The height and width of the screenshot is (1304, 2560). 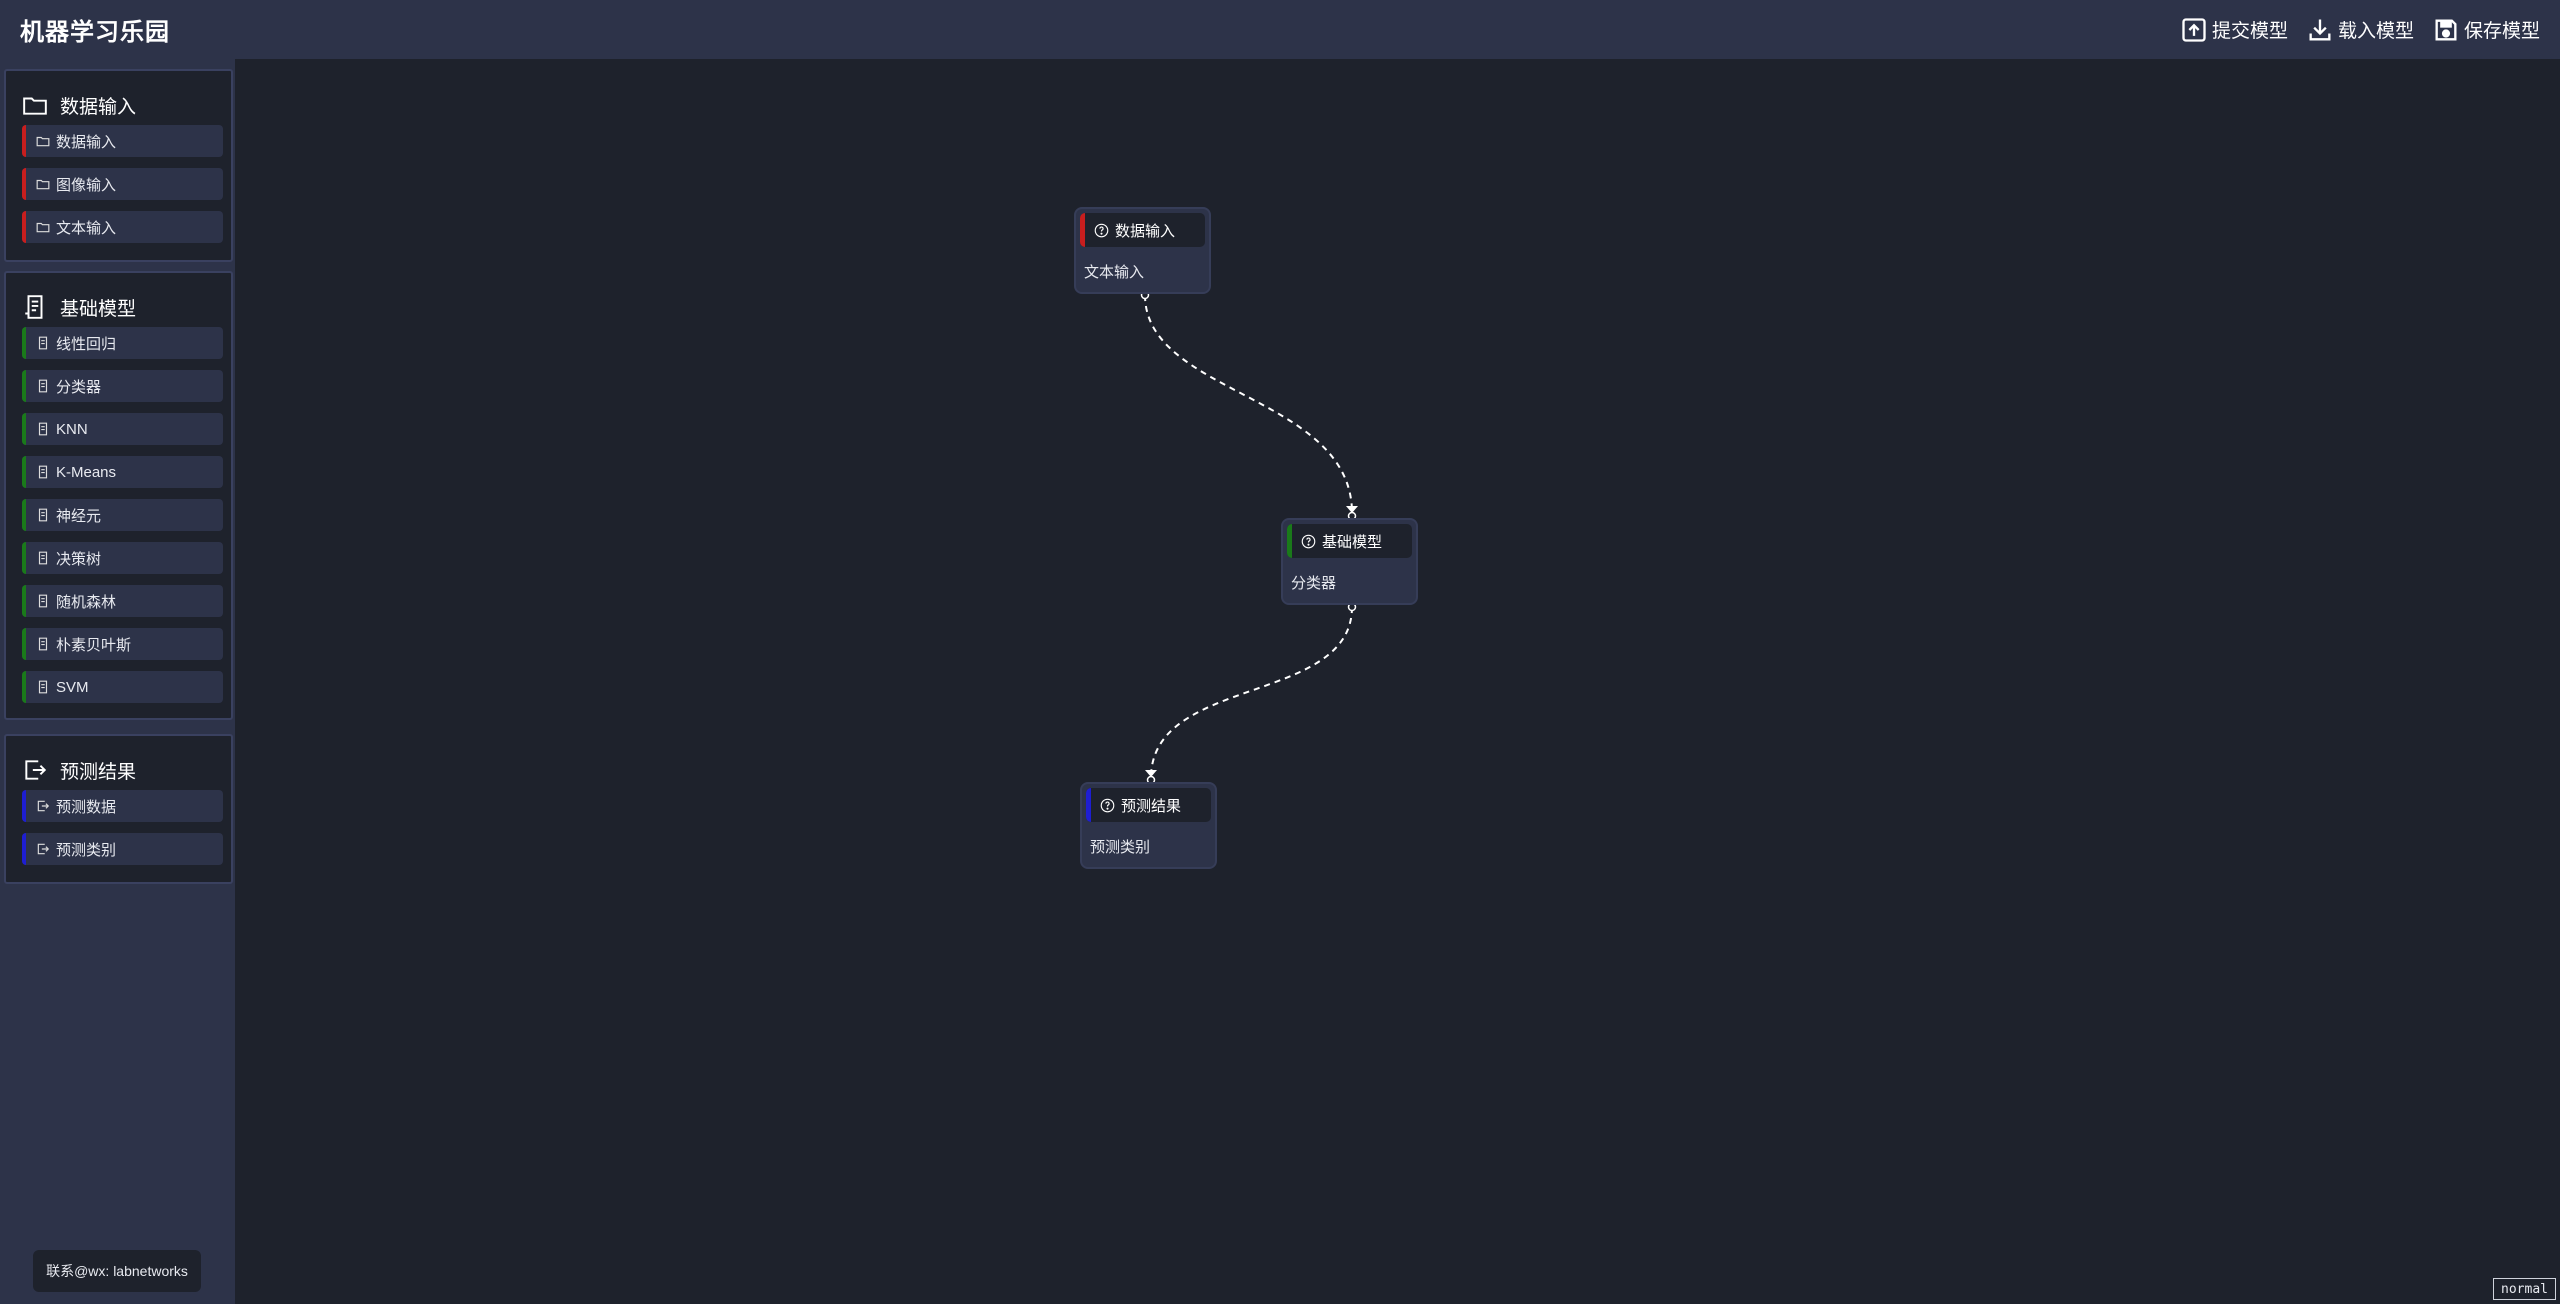 I want to click on node-header: 基础模型, so click(x=1349, y=541).